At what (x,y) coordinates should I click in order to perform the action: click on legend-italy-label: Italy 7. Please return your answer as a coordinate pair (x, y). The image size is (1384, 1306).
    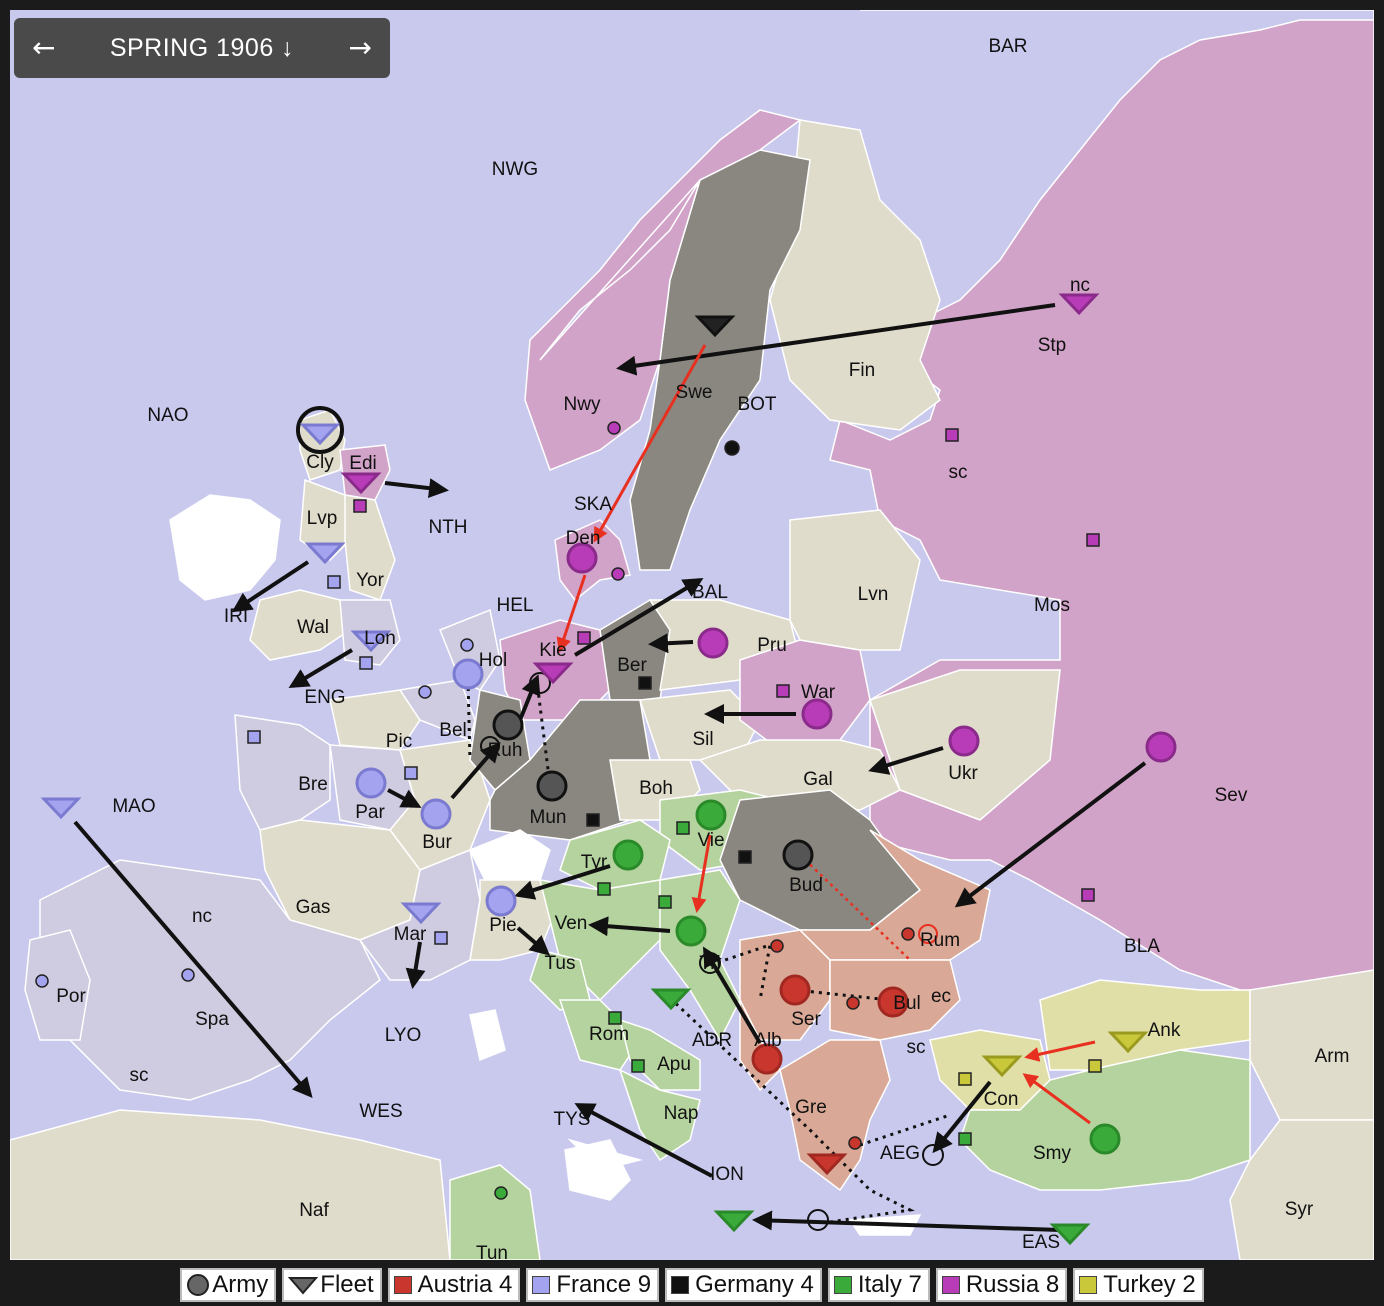
    Looking at the image, I should click on (889, 1284).